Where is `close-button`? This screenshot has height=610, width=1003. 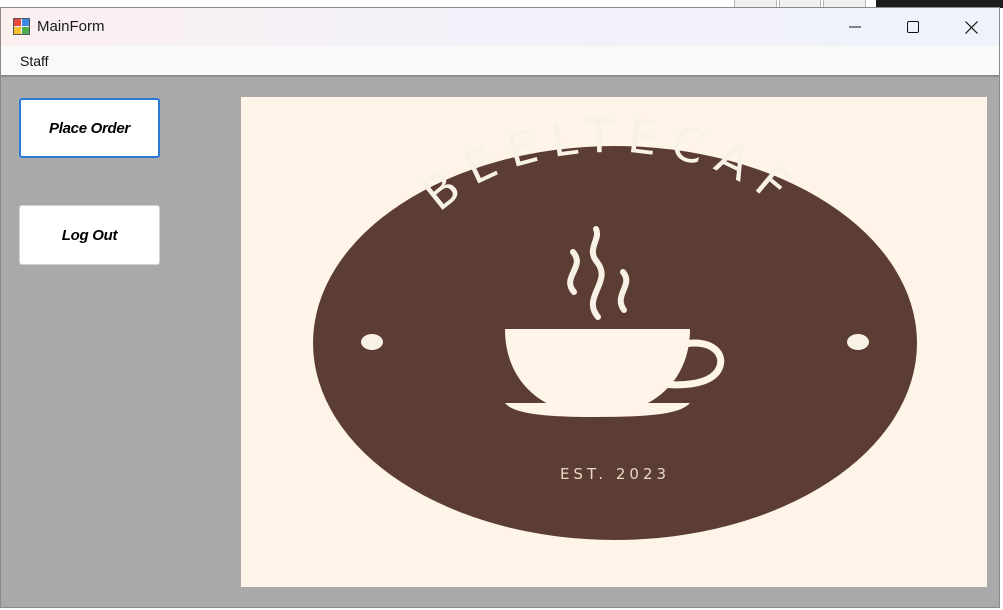
close-button is located at coordinates (970, 27).